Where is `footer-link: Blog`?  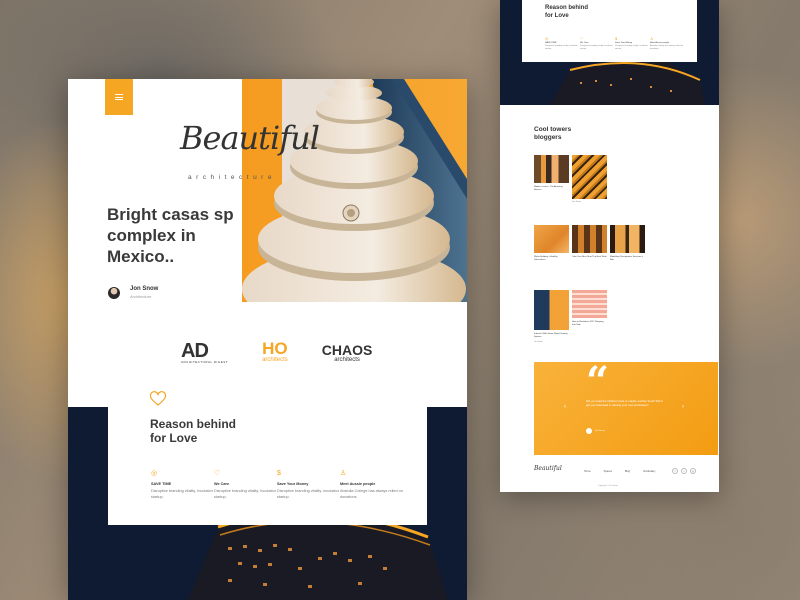
footer-link: Blog is located at coordinates (627, 471).